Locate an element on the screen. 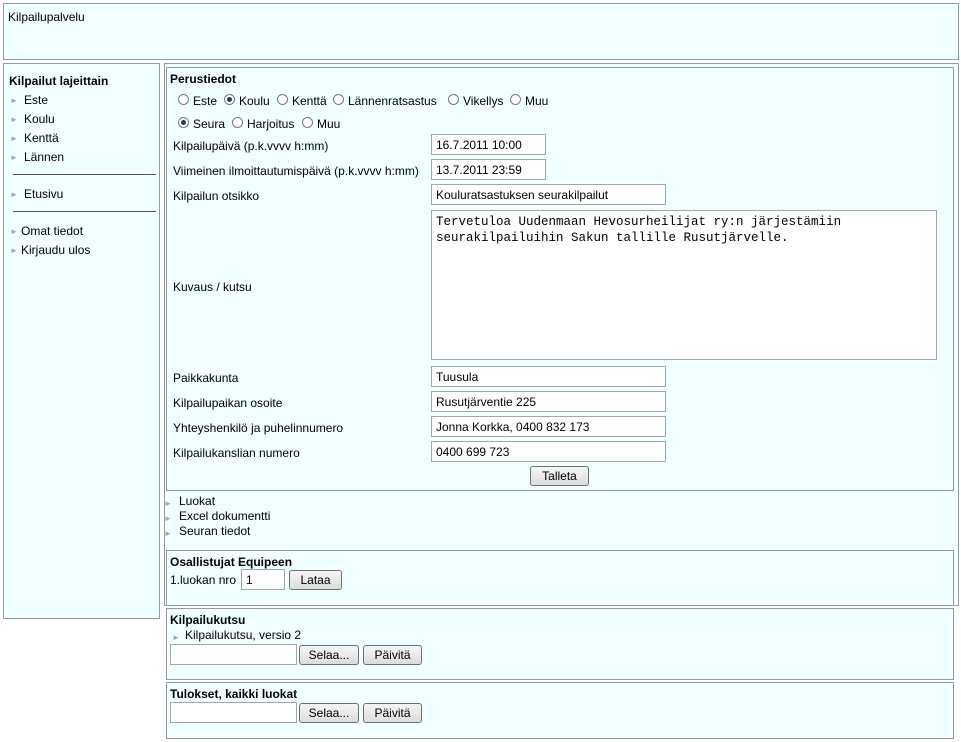 This screenshot has width=961, height=742. radio-label-este: Este is located at coordinates (205, 101).